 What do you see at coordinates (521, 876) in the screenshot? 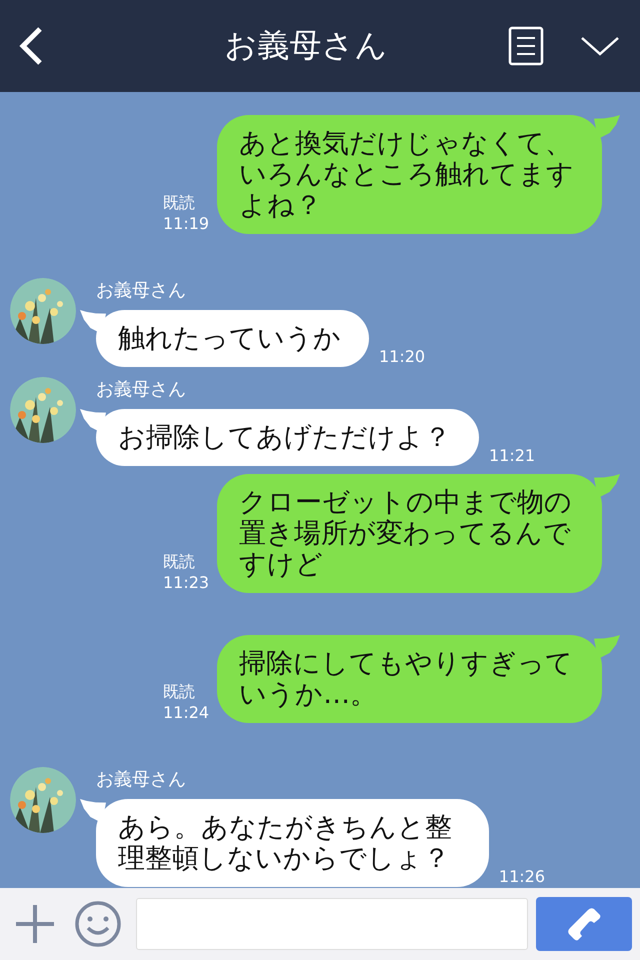
I see `message-time: 11:26` at bounding box center [521, 876].